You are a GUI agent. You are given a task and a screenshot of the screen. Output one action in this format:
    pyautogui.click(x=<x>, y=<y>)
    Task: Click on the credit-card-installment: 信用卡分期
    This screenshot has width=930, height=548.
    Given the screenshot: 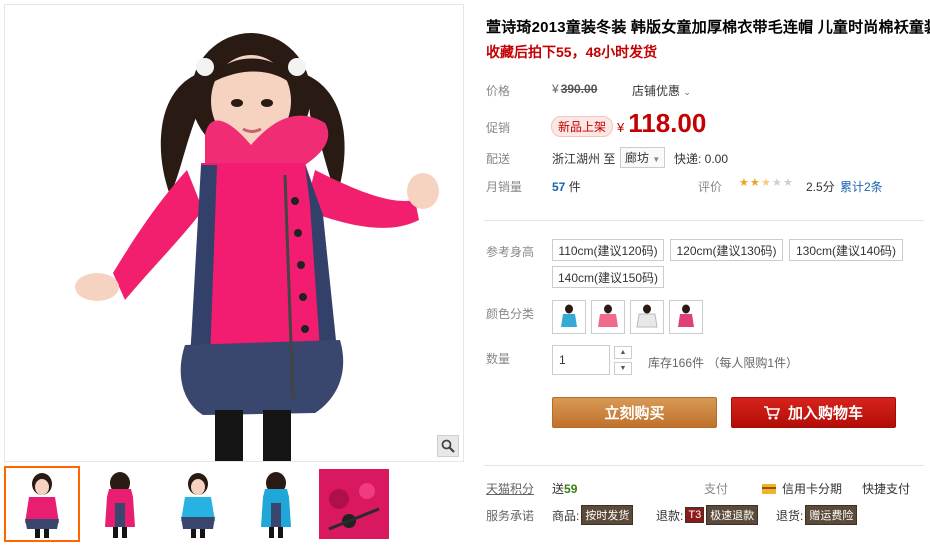 What is the action you would take?
    pyautogui.click(x=802, y=488)
    